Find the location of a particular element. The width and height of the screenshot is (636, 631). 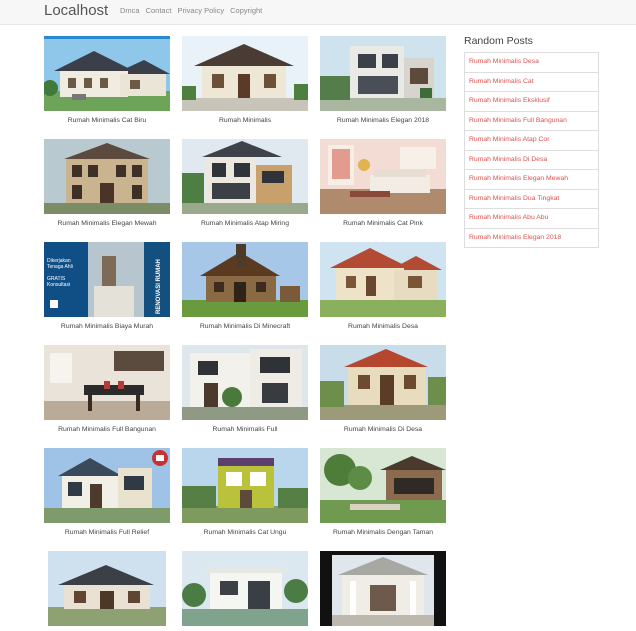

post-card: Rumah Minimalis Full is located at coordinates (245, 389).